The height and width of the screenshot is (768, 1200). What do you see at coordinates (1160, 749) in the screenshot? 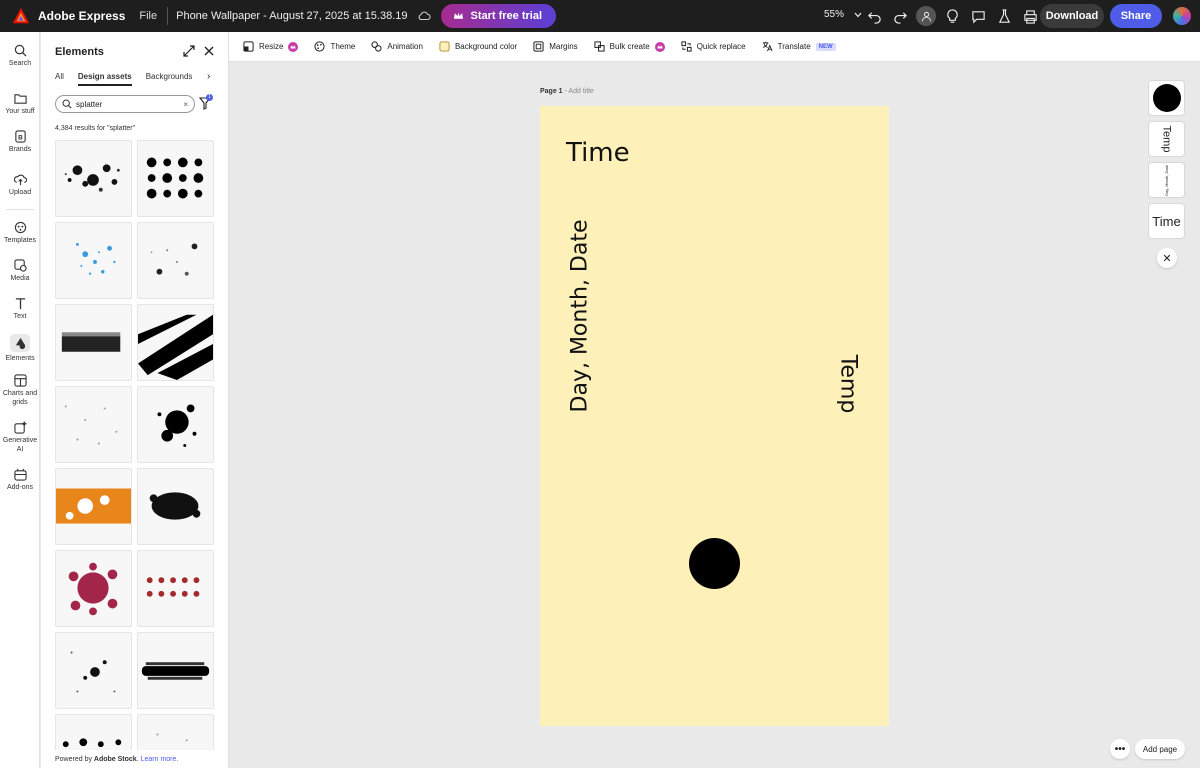
I see `add-page-button: Add page` at bounding box center [1160, 749].